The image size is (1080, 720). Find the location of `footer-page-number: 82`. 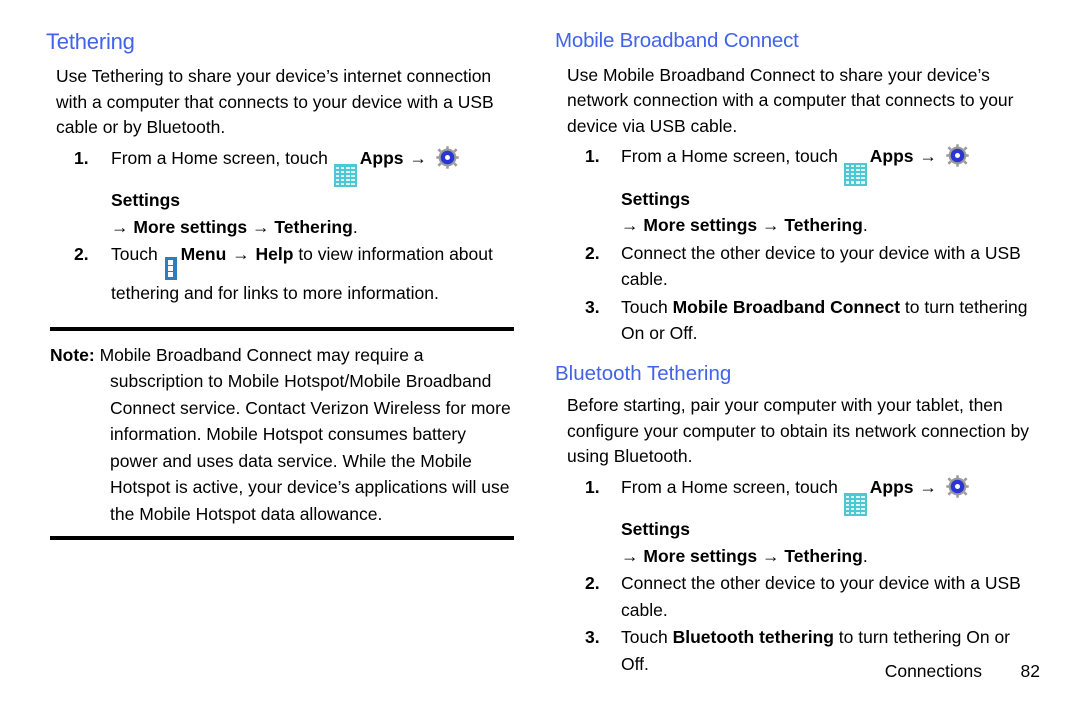

footer-page-number: 82 is located at coordinates (1030, 671).